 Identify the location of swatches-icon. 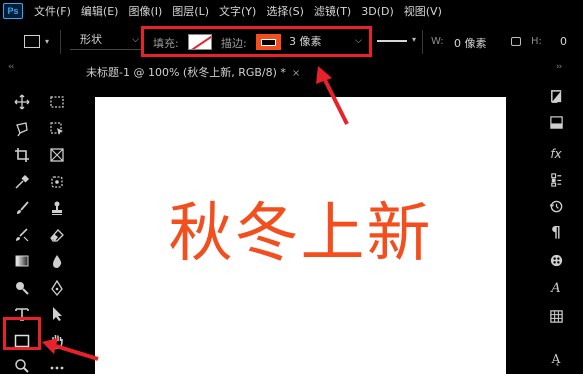
(556, 122).